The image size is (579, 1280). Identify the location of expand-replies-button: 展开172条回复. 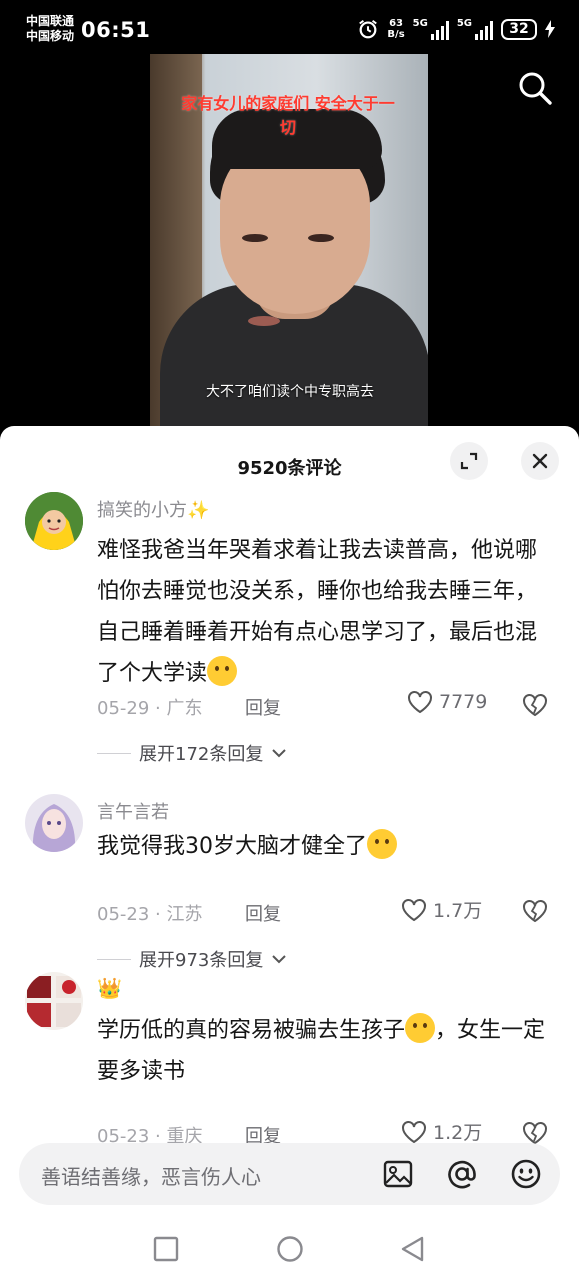
(192, 753).